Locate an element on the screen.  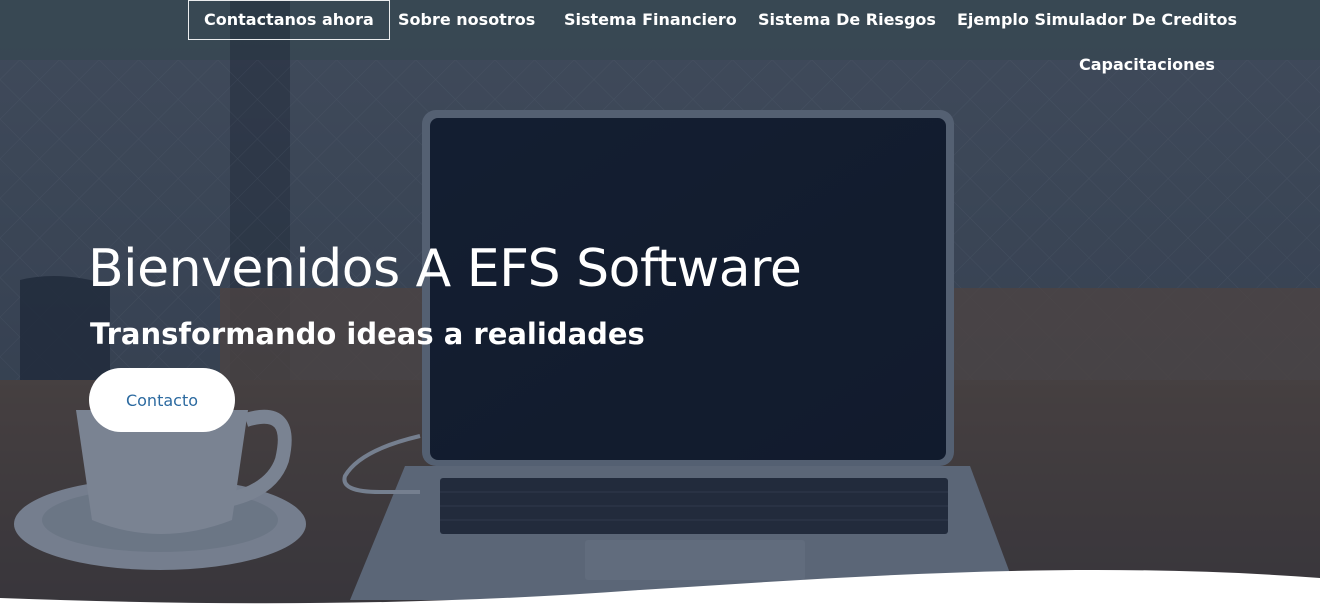
contacto-button: Contacto is located at coordinates (162, 400).